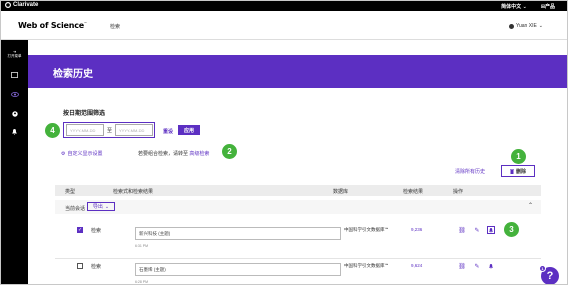 The height and width of the screenshot is (285, 568). What do you see at coordinates (26, 5) in the screenshot?
I see `brand-name: Clarivate` at bounding box center [26, 5].